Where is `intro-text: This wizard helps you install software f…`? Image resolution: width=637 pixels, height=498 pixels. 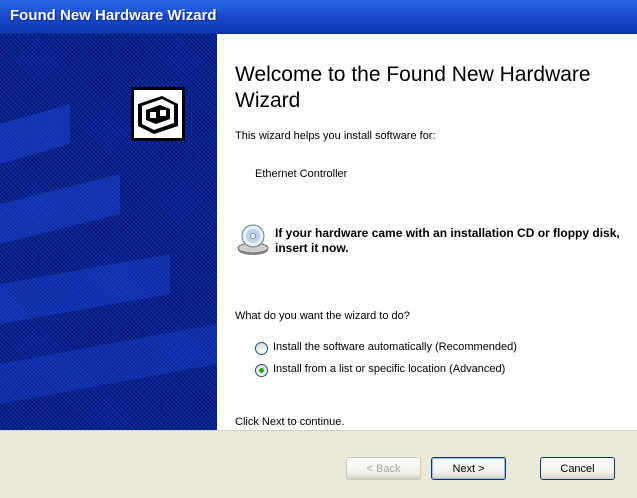
intro-text: This wizard helps you install software f… is located at coordinates (335, 136).